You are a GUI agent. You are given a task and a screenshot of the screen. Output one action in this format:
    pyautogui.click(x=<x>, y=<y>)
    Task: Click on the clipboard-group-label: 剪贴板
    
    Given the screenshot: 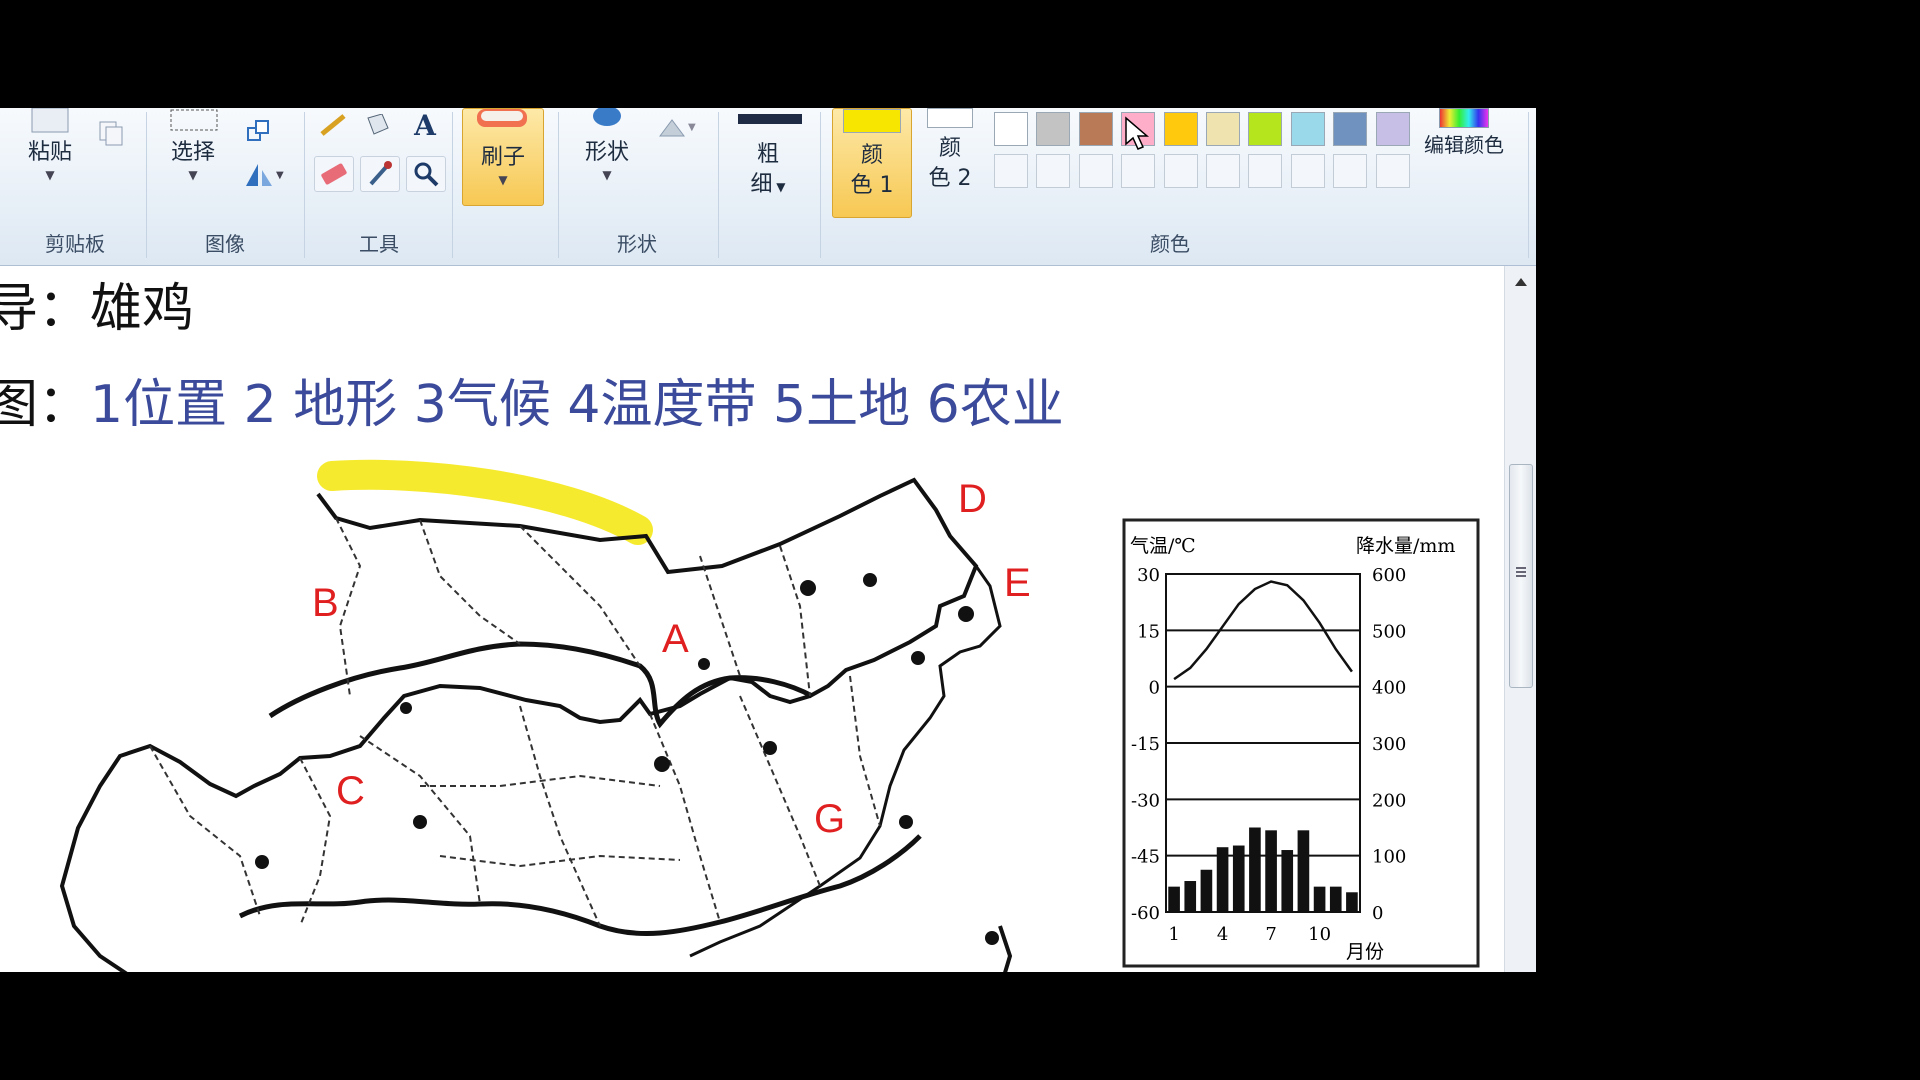 What is the action you would take?
    pyautogui.click(x=75, y=244)
    